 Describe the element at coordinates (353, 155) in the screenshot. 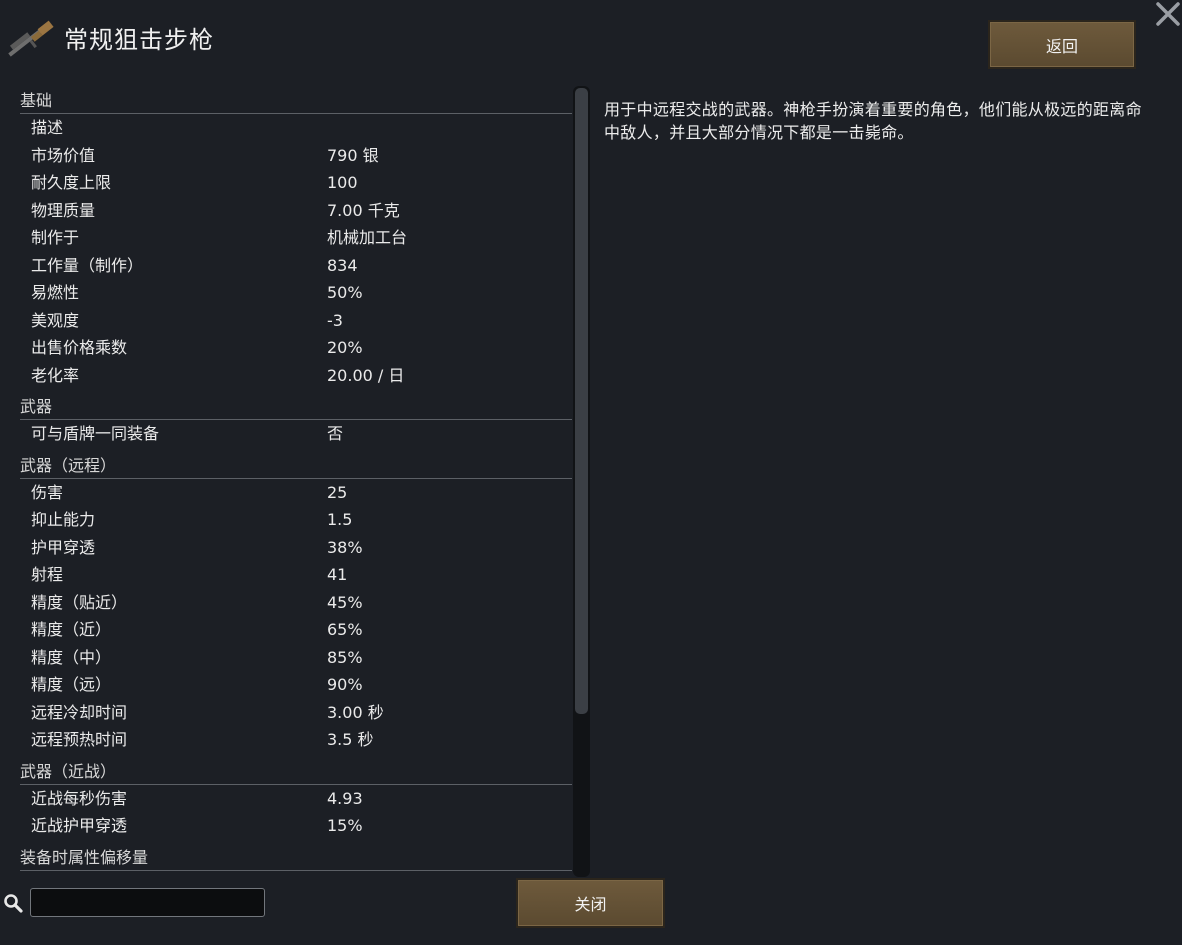

I see `stat-value: 790 银` at that location.